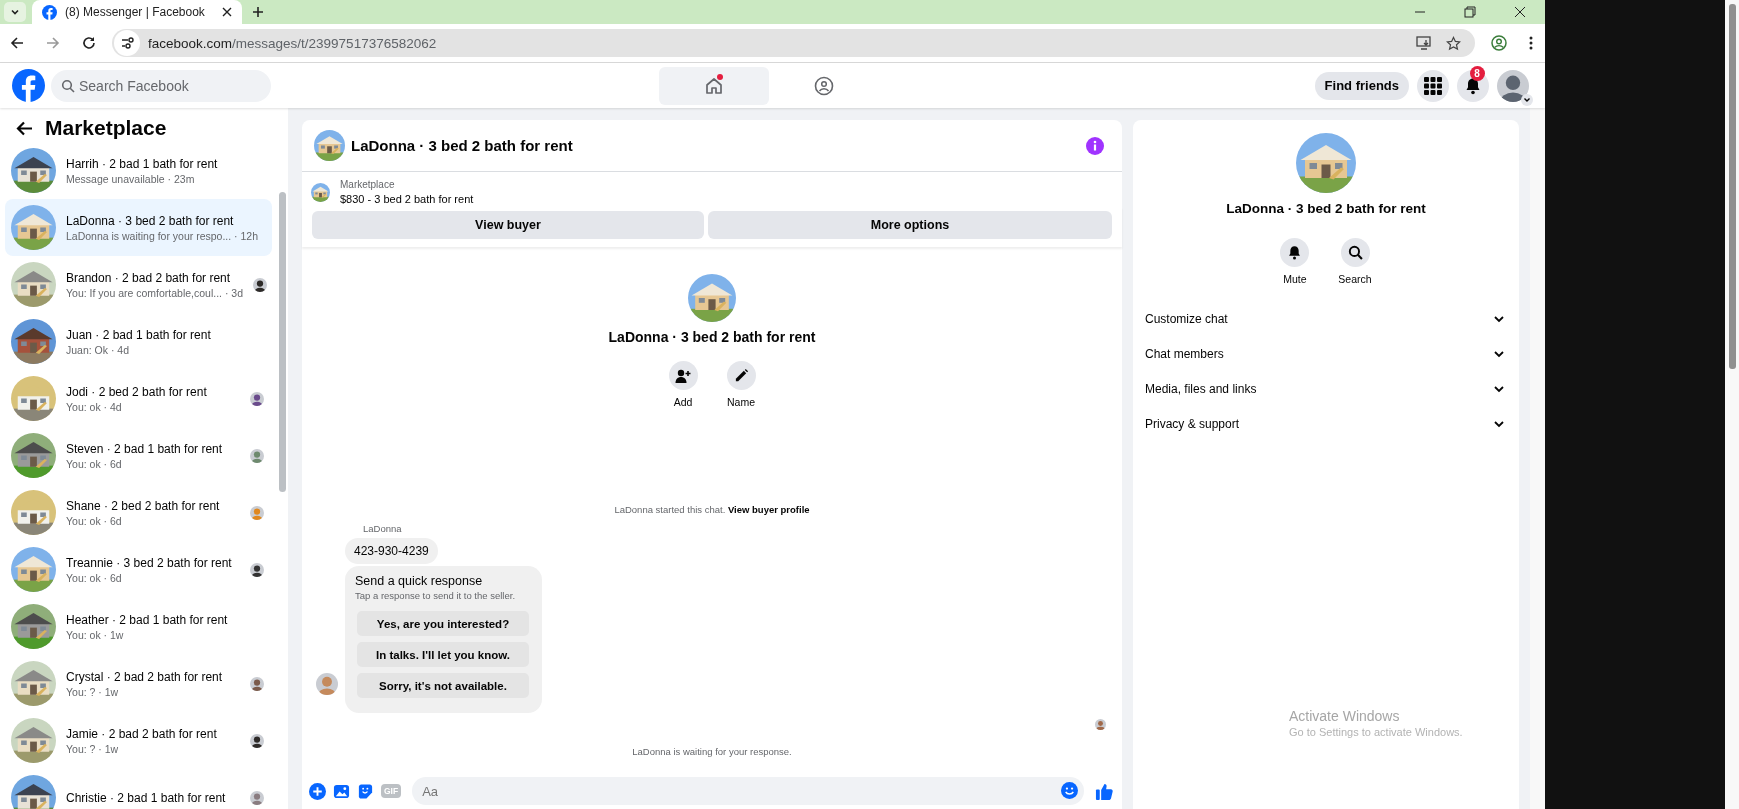 Image resolution: width=1739 pixels, height=809 pixels. I want to click on conversation-item: Christie · 2 bad 1 bath for rent, so click(138, 789).